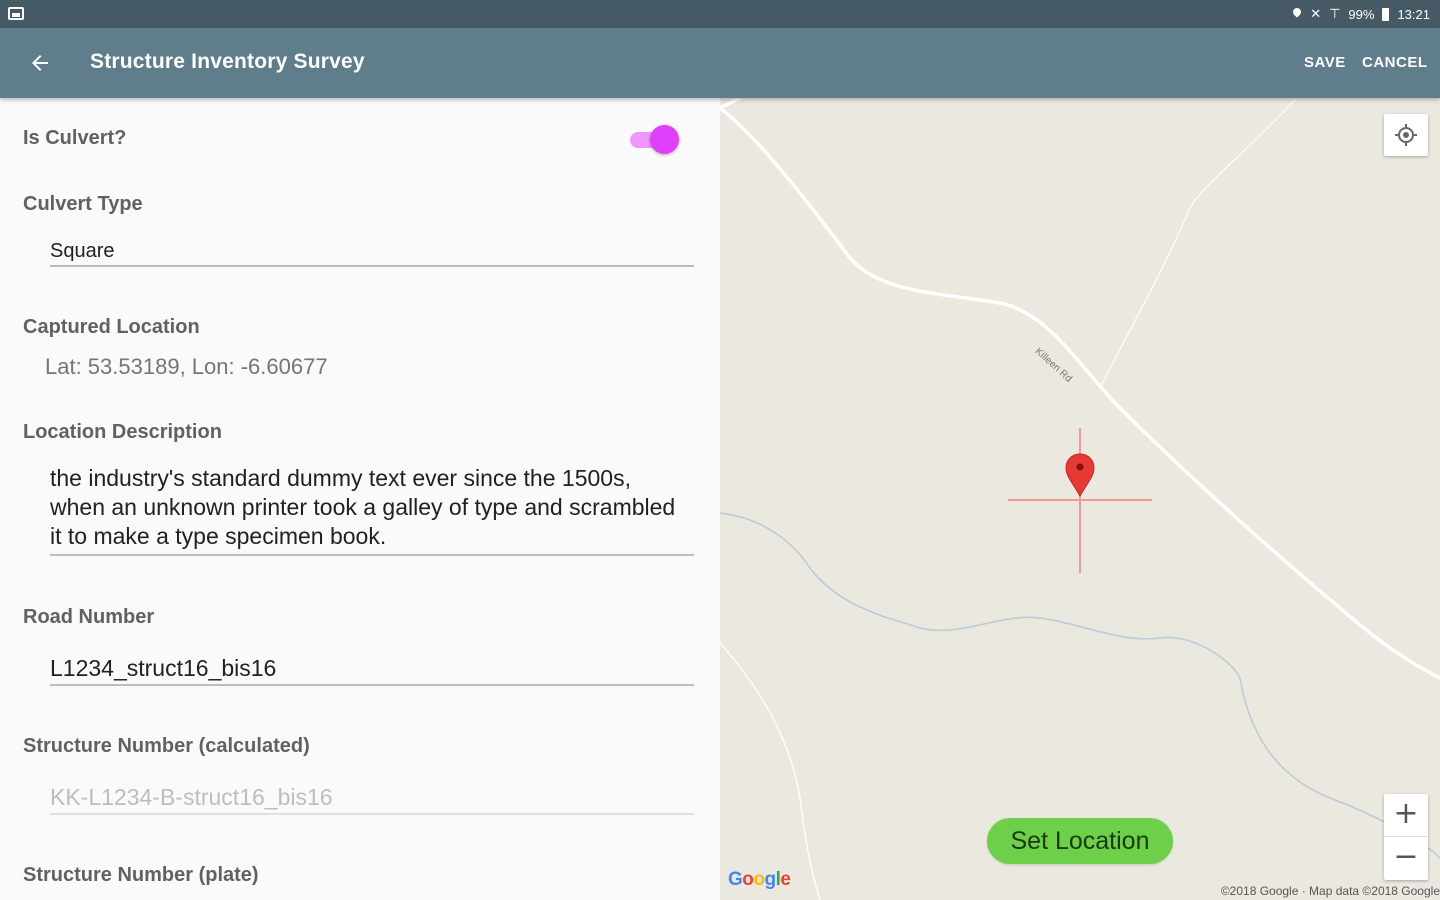 Image resolution: width=1440 pixels, height=900 pixels. I want to click on signal-icon: ⊤, so click(1335, 13).